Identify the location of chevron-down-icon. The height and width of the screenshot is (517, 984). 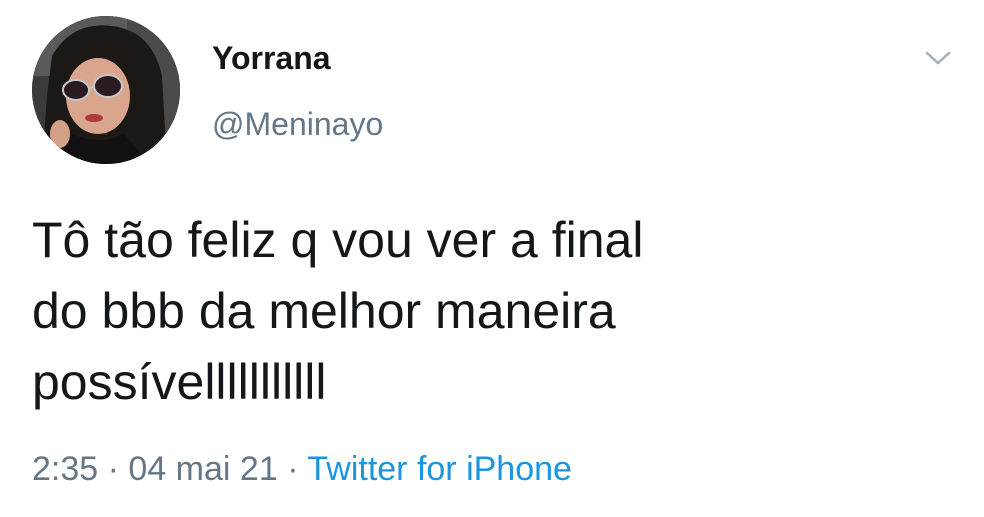
(938, 58).